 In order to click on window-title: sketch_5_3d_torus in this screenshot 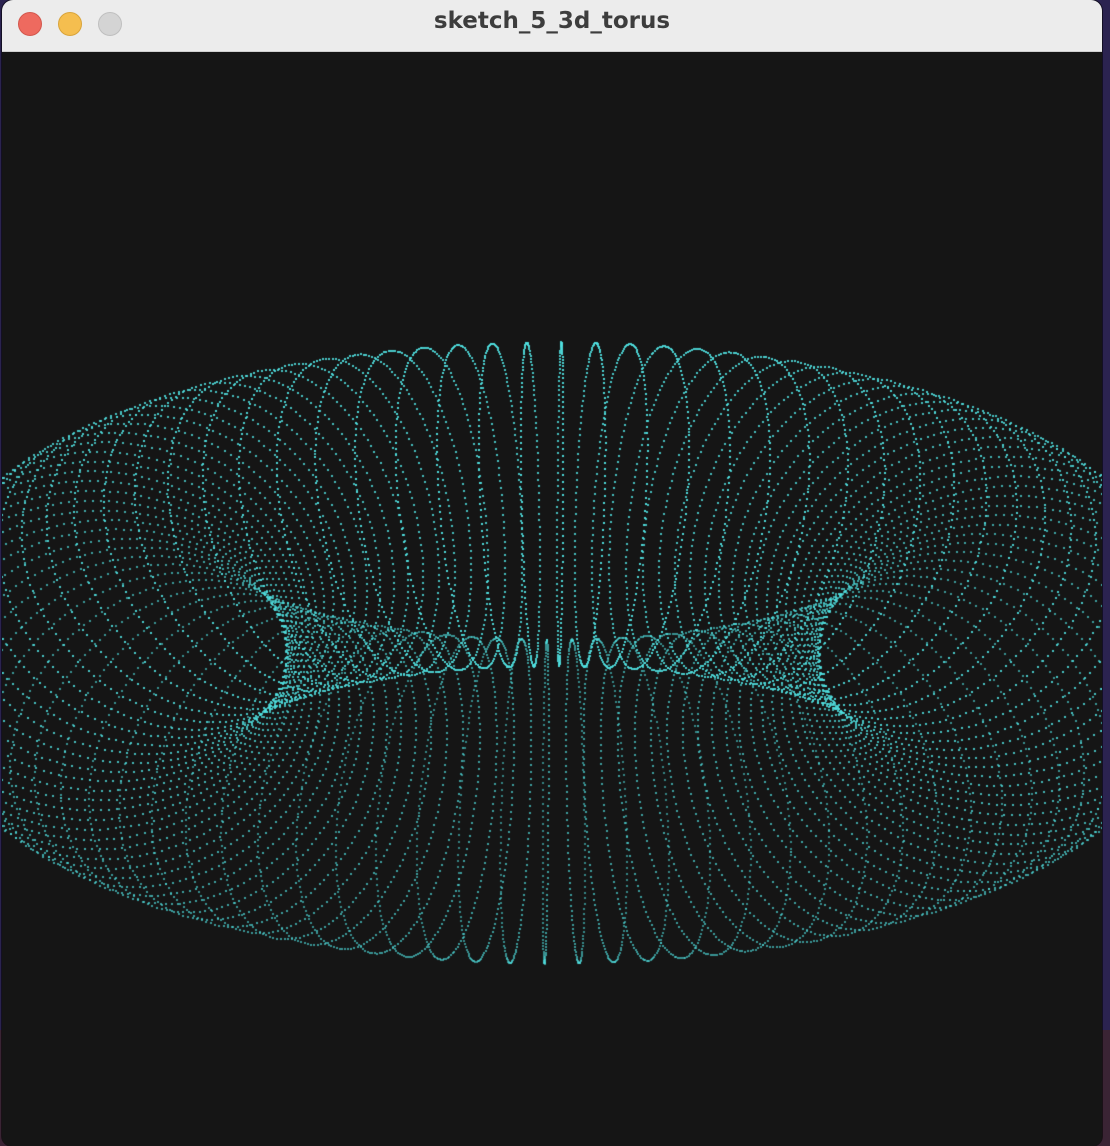, I will do `click(552, 21)`.